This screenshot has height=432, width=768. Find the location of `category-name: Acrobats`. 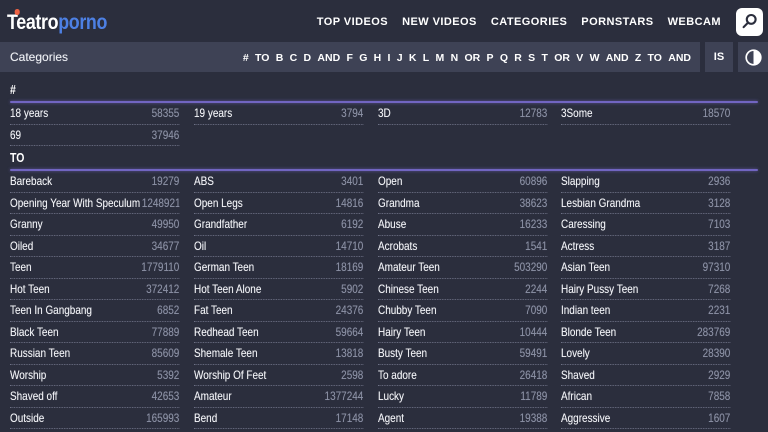

category-name: Acrobats is located at coordinates (397, 245).